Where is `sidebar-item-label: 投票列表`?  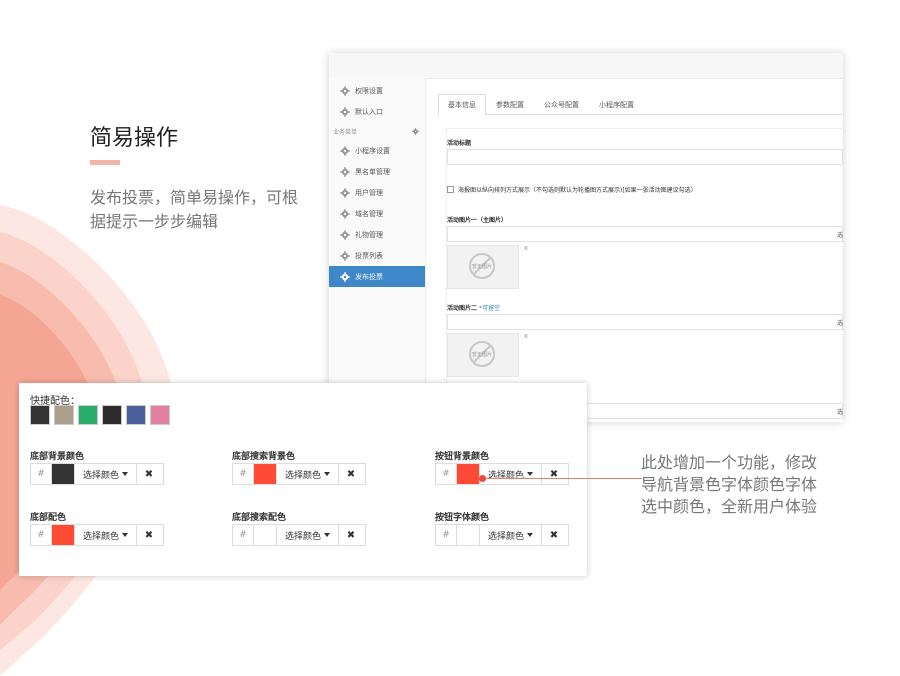
sidebar-item-label: 投票列表 is located at coordinates (369, 255).